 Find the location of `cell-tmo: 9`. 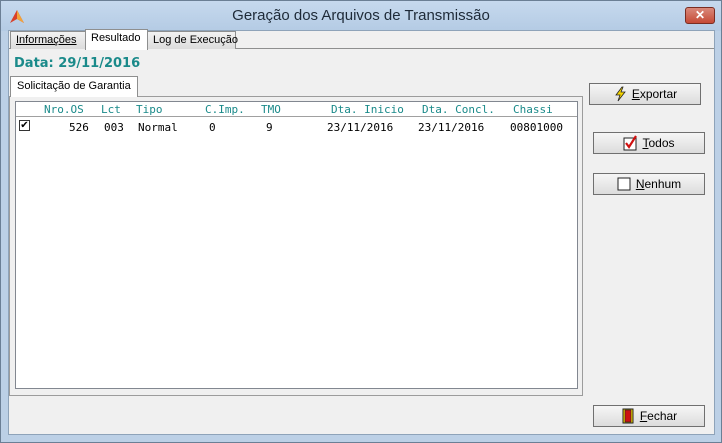

cell-tmo: 9 is located at coordinates (269, 127).